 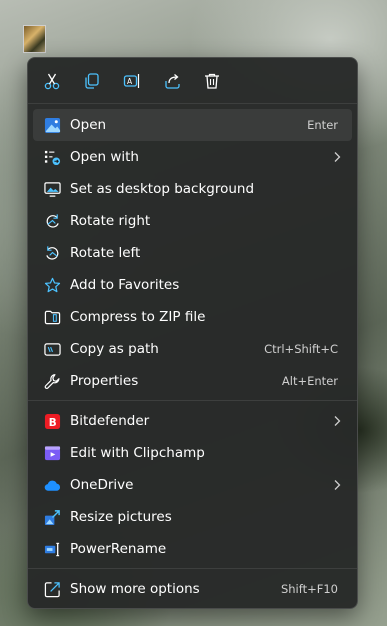 I want to click on rename-icon: A, so click(x=131, y=80).